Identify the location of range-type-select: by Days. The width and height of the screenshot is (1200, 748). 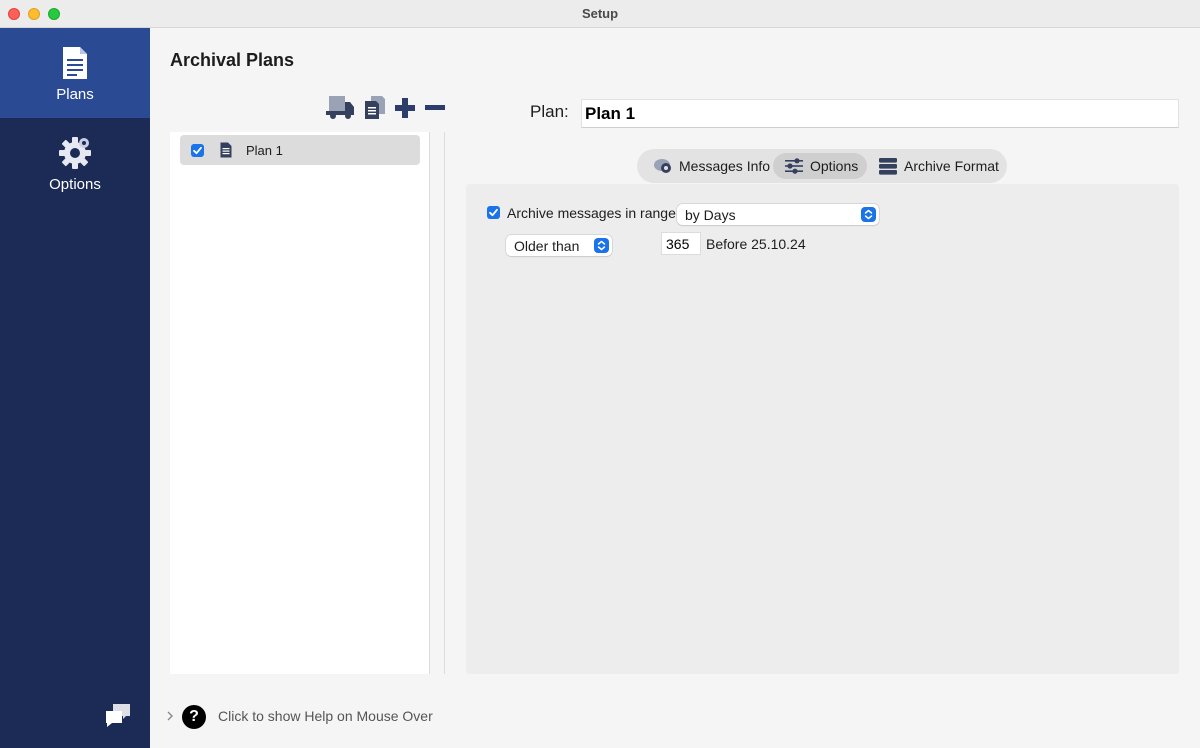
(778, 214).